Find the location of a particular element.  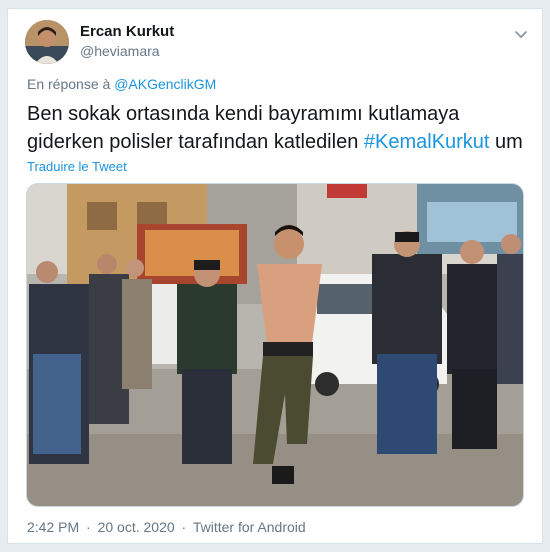

avatar is located at coordinates (47, 42).